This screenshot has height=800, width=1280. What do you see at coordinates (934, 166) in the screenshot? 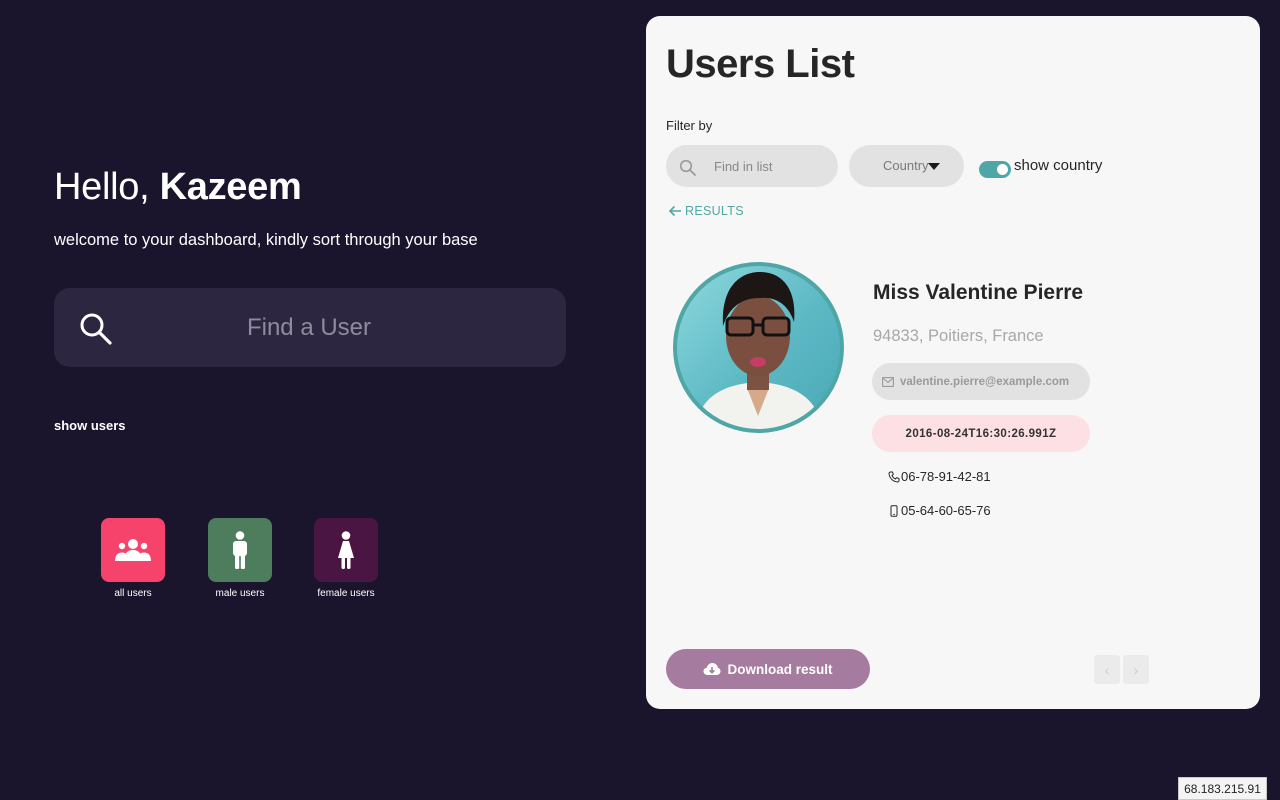
I see `caret-down-icon` at bounding box center [934, 166].